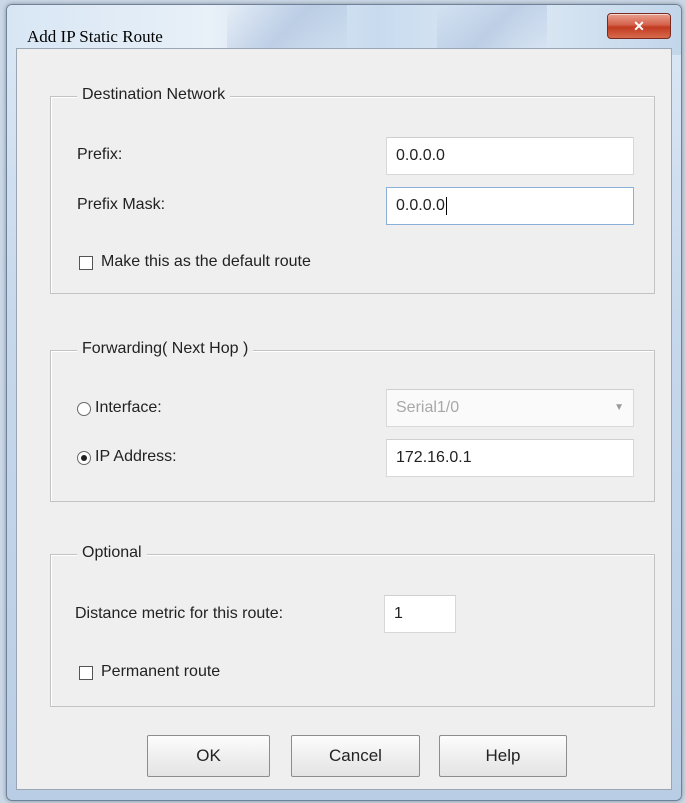 Image resolution: width=686 pixels, height=803 pixels. What do you see at coordinates (84, 458) in the screenshot?
I see `ip-address-radio` at bounding box center [84, 458].